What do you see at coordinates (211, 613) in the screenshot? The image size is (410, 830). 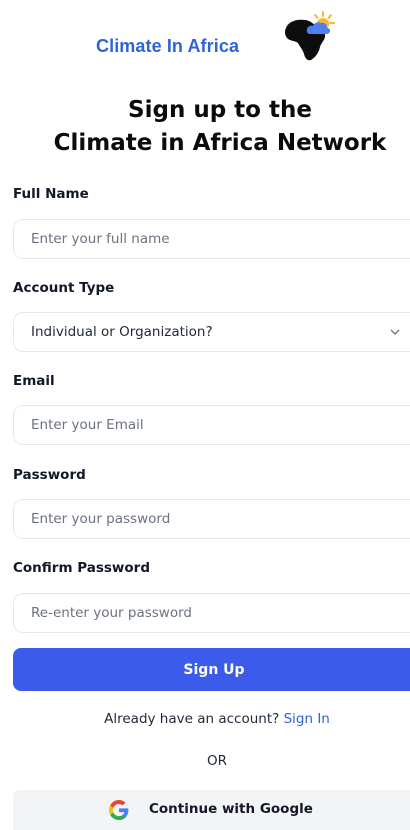 I see `confirm-password-field` at bounding box center [211, 613].